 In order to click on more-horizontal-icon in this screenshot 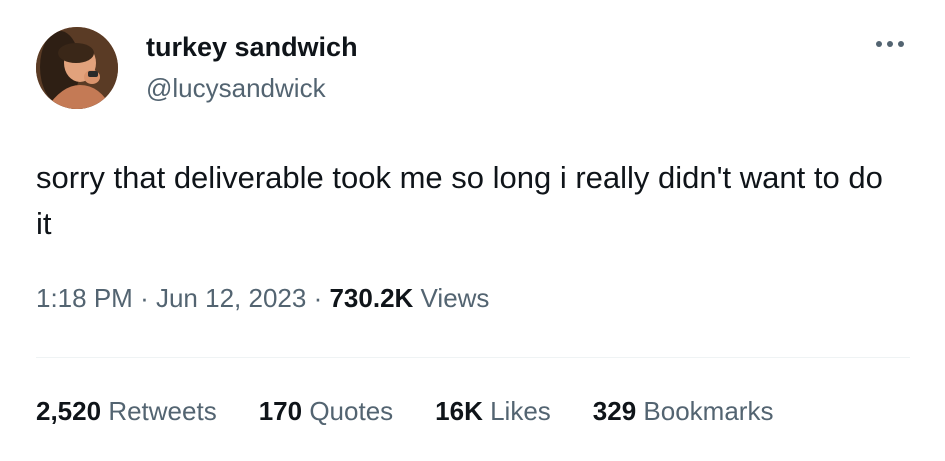, I will do `click(890, 44)`.